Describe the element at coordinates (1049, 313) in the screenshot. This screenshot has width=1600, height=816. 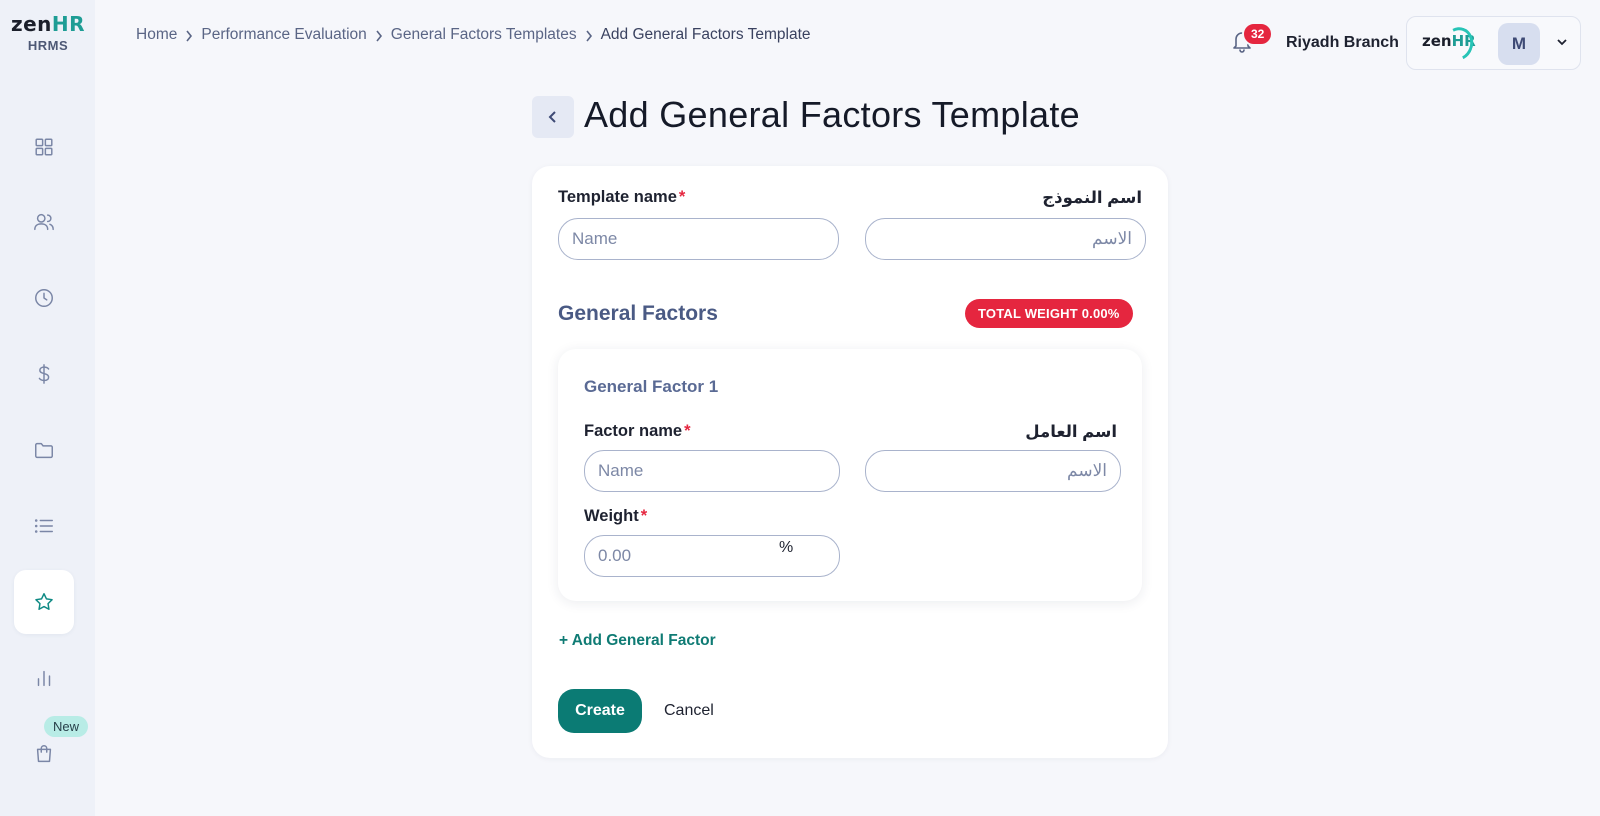
I see `total-weight-badge: TOTAL WEIGHT 0.00%` at that location.